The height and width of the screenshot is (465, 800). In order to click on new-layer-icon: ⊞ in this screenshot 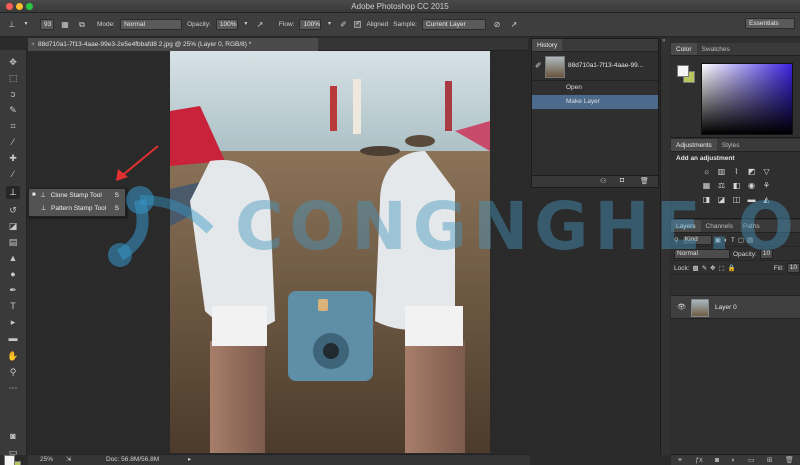, I will do `click(770, 460)`.